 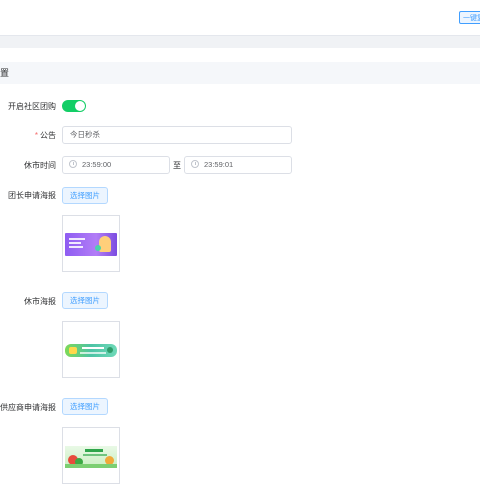 I want to click on leader-poster-choose-button: 选择图片, so click(x=85, y=195).